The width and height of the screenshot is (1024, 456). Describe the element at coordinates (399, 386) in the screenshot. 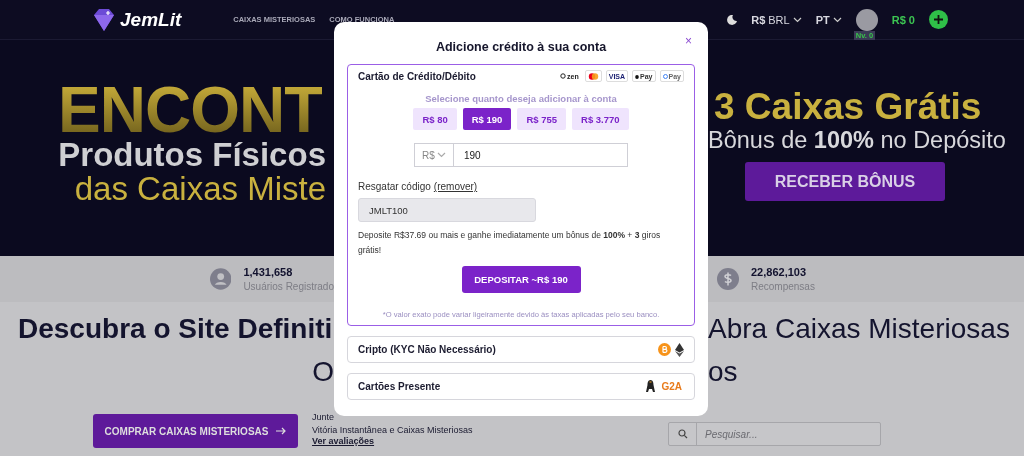

I see `payment-method-title: Cartões Presente` at that location.